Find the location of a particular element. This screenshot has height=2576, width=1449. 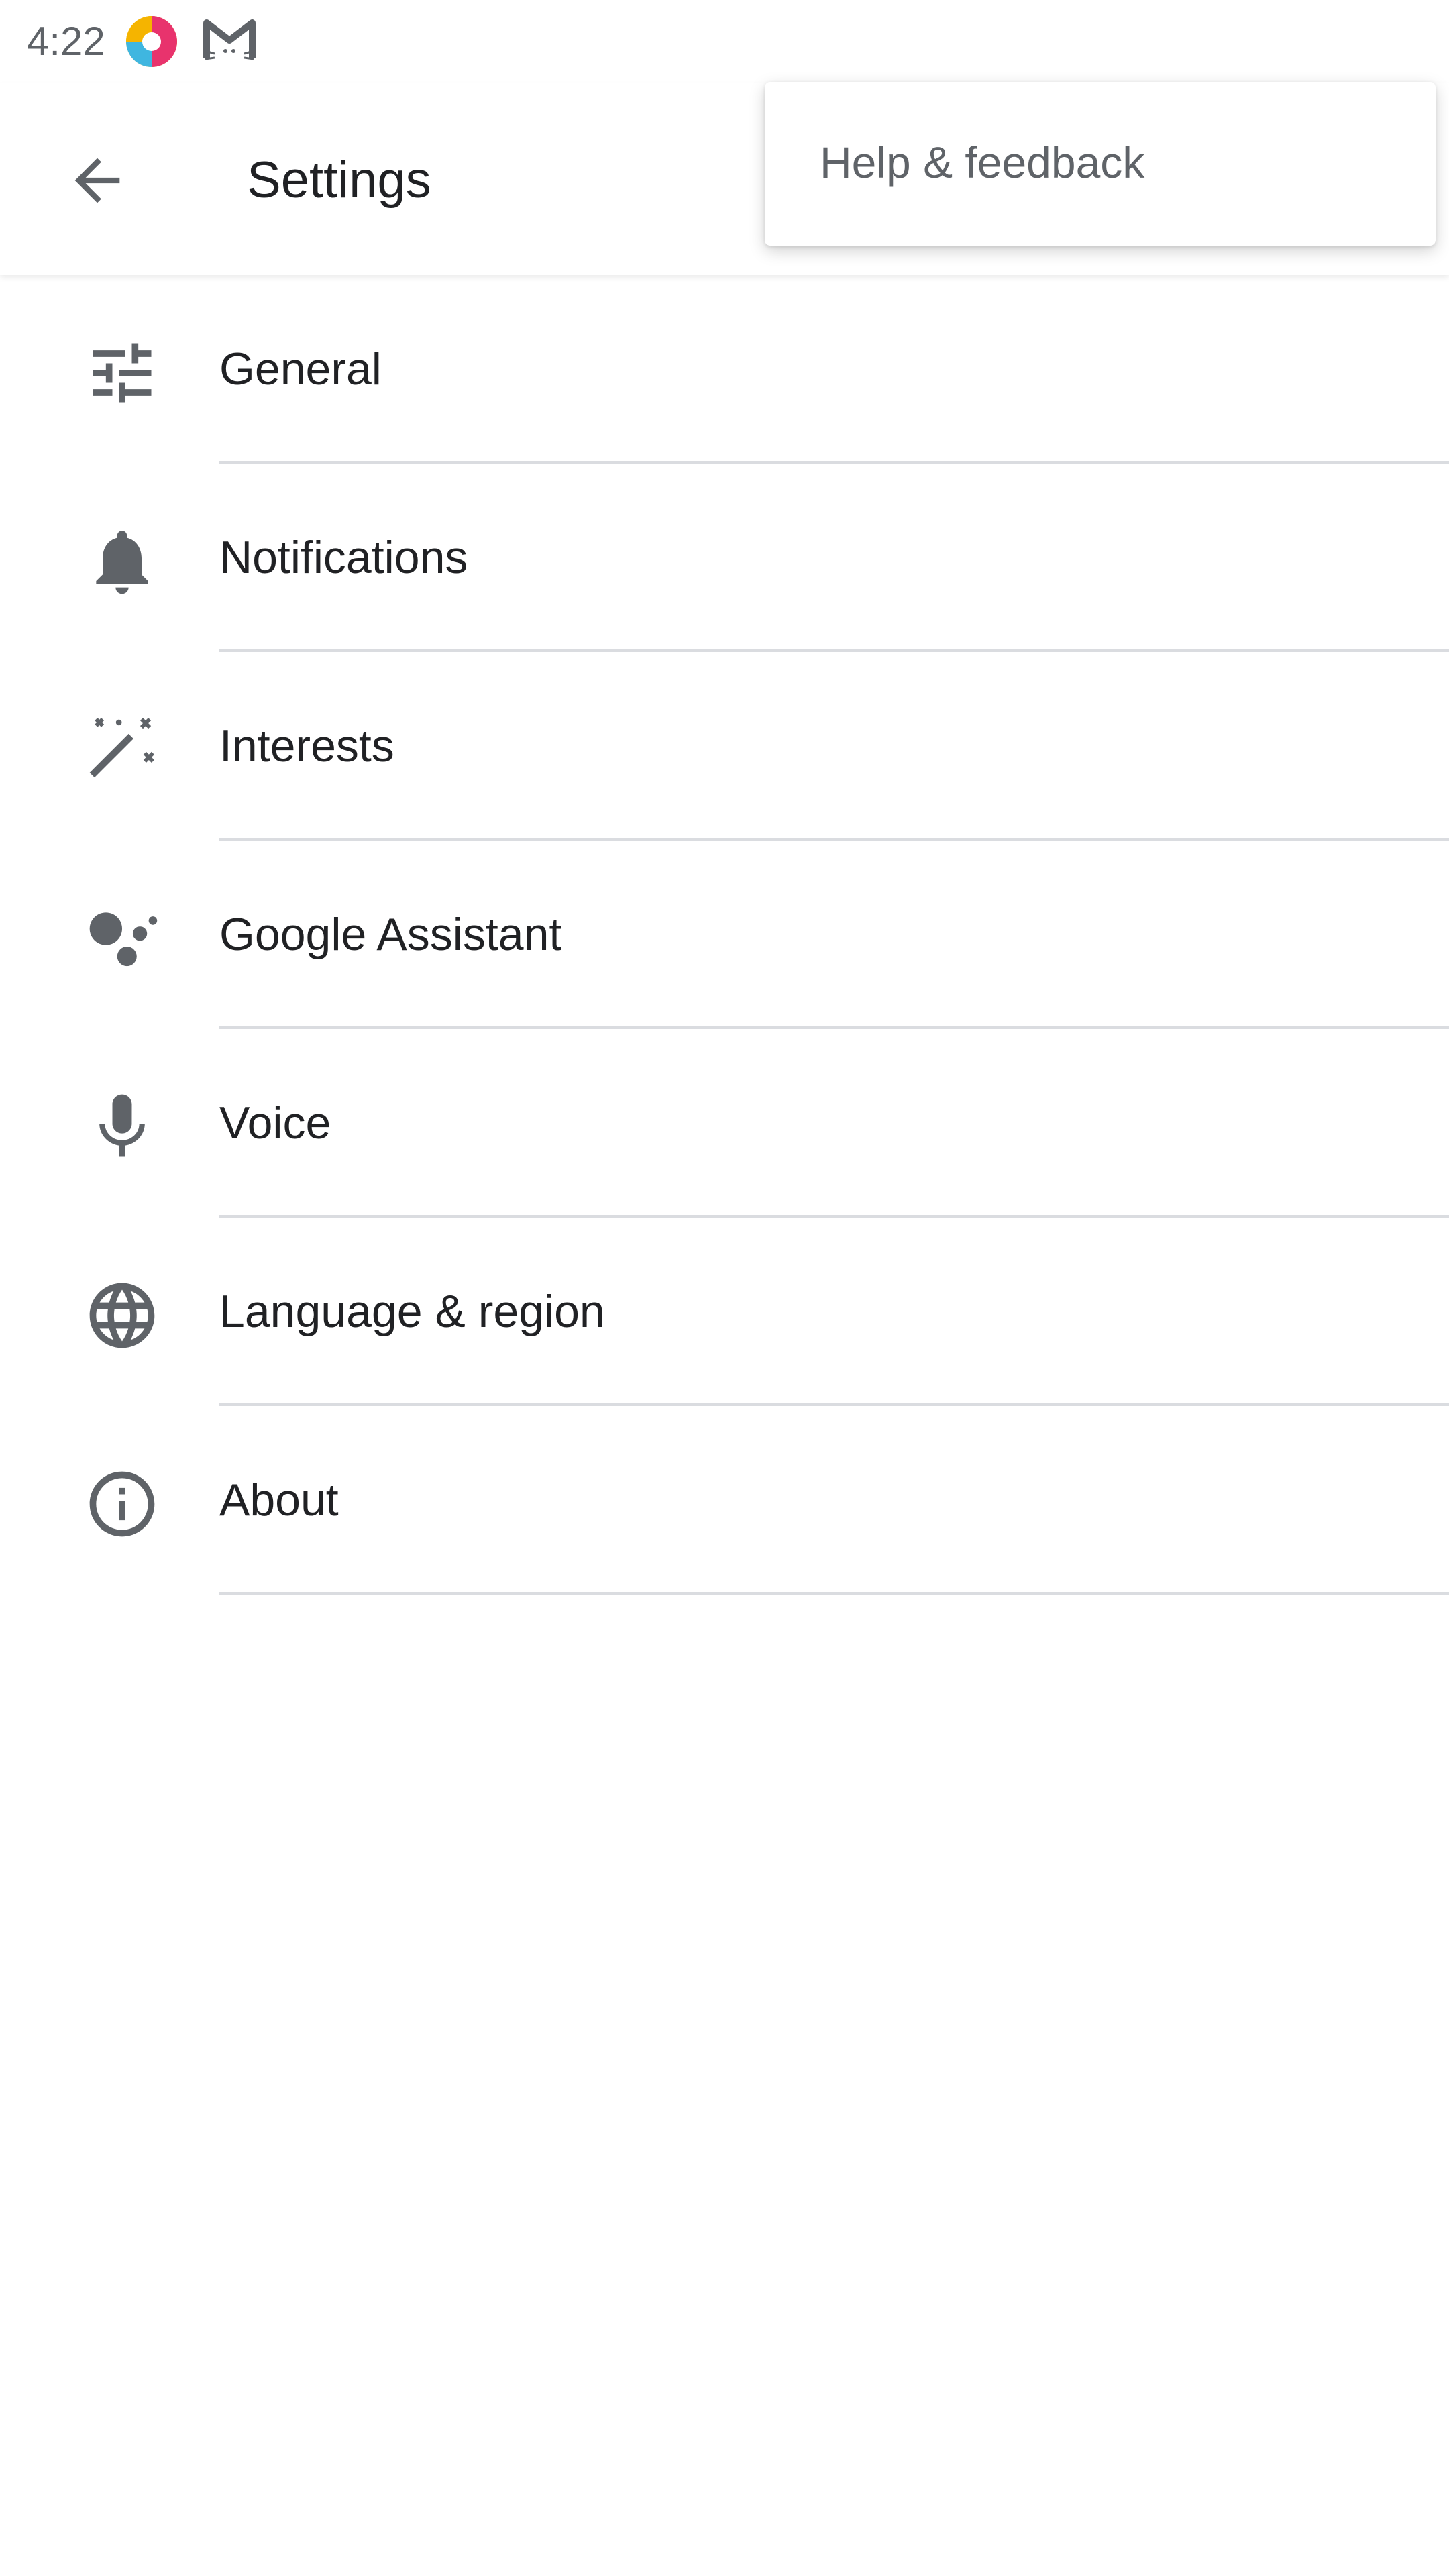

settings-item-label: General is located at coordinates (300, 368).